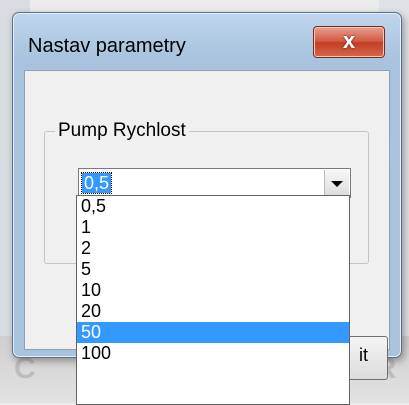 Image resolution: width=409 pixels, height=405 pixels. What do you see at coordinates (213, 311) in the screenshot?
I see `list-item: 20` at bounding box center [213, 311].